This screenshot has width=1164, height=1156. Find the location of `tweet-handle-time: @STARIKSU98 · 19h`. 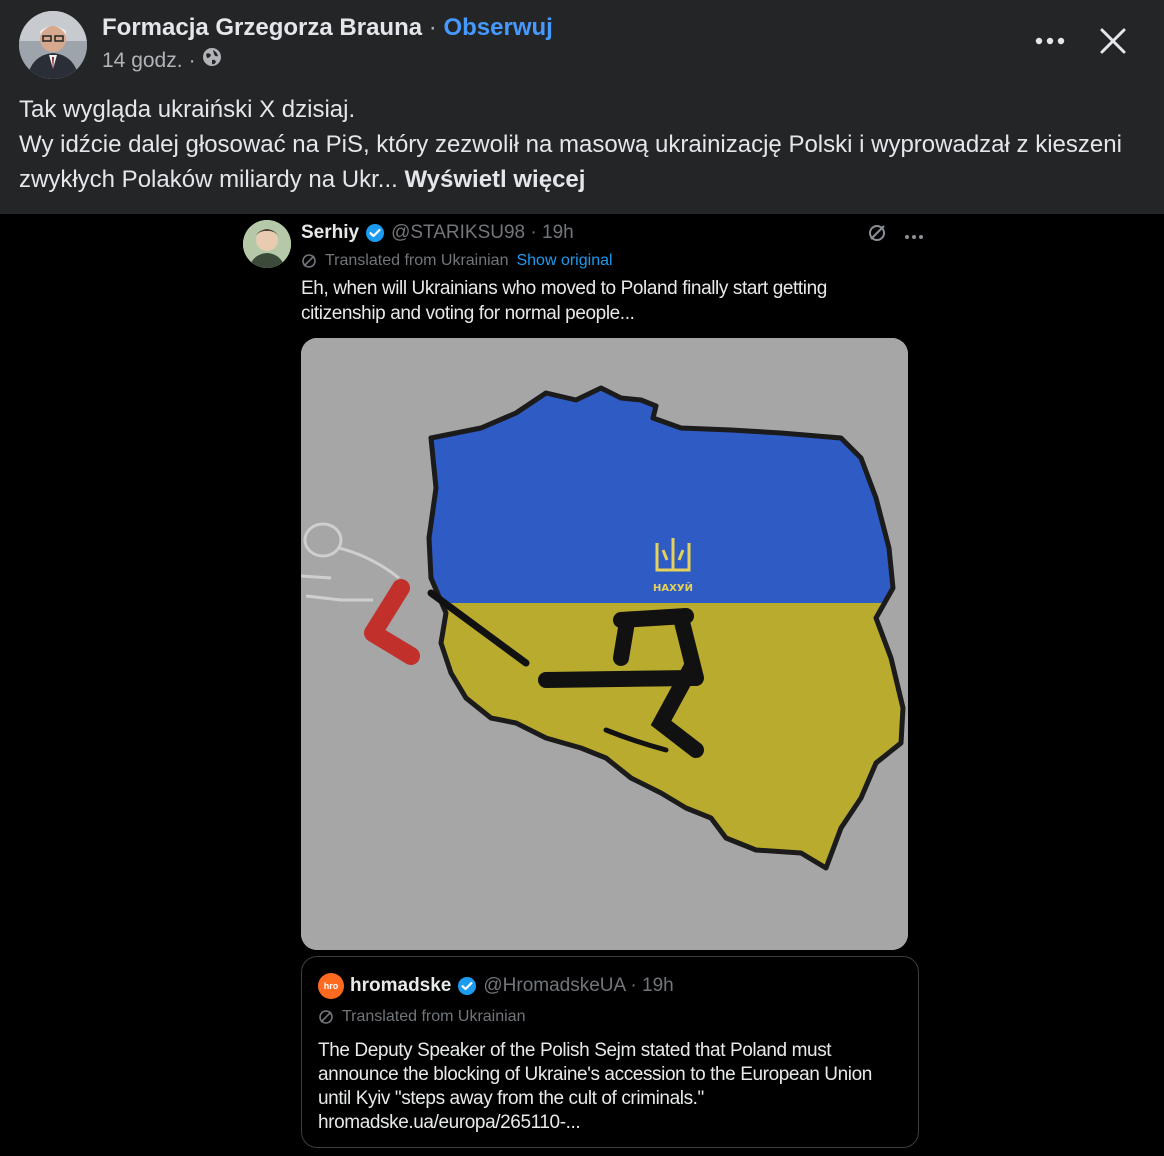

tweet-handle-time: @STARIKSU98 · 19h is located at coordinates (482, 232).